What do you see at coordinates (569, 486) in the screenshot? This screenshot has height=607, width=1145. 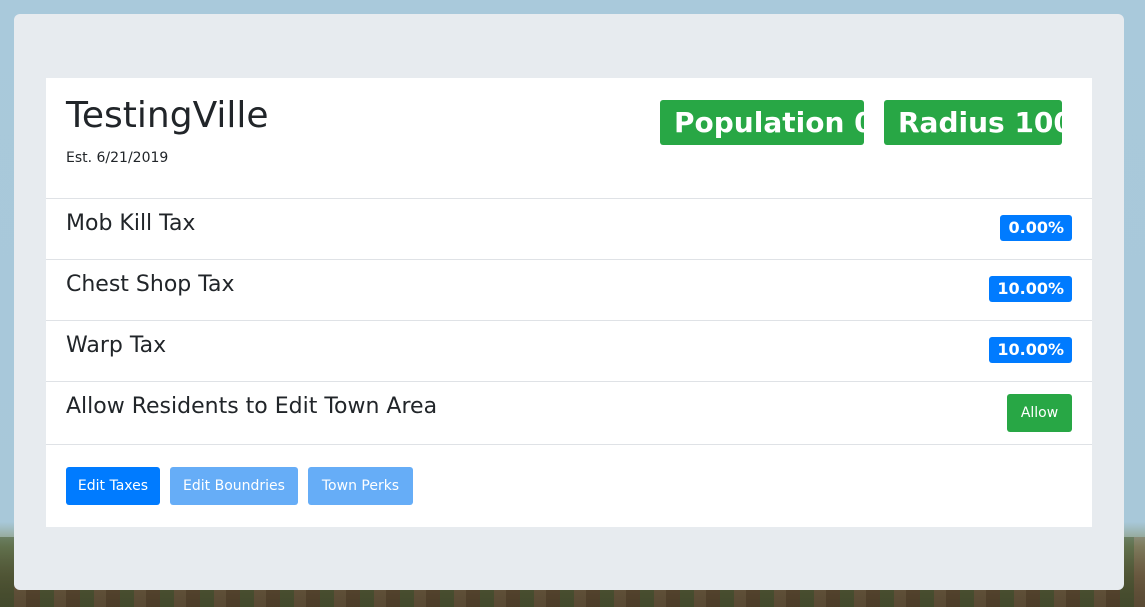 I see `action-buttons: Edit Taxes Edit Boundries Town Perks` at bounding box center [569, 486].